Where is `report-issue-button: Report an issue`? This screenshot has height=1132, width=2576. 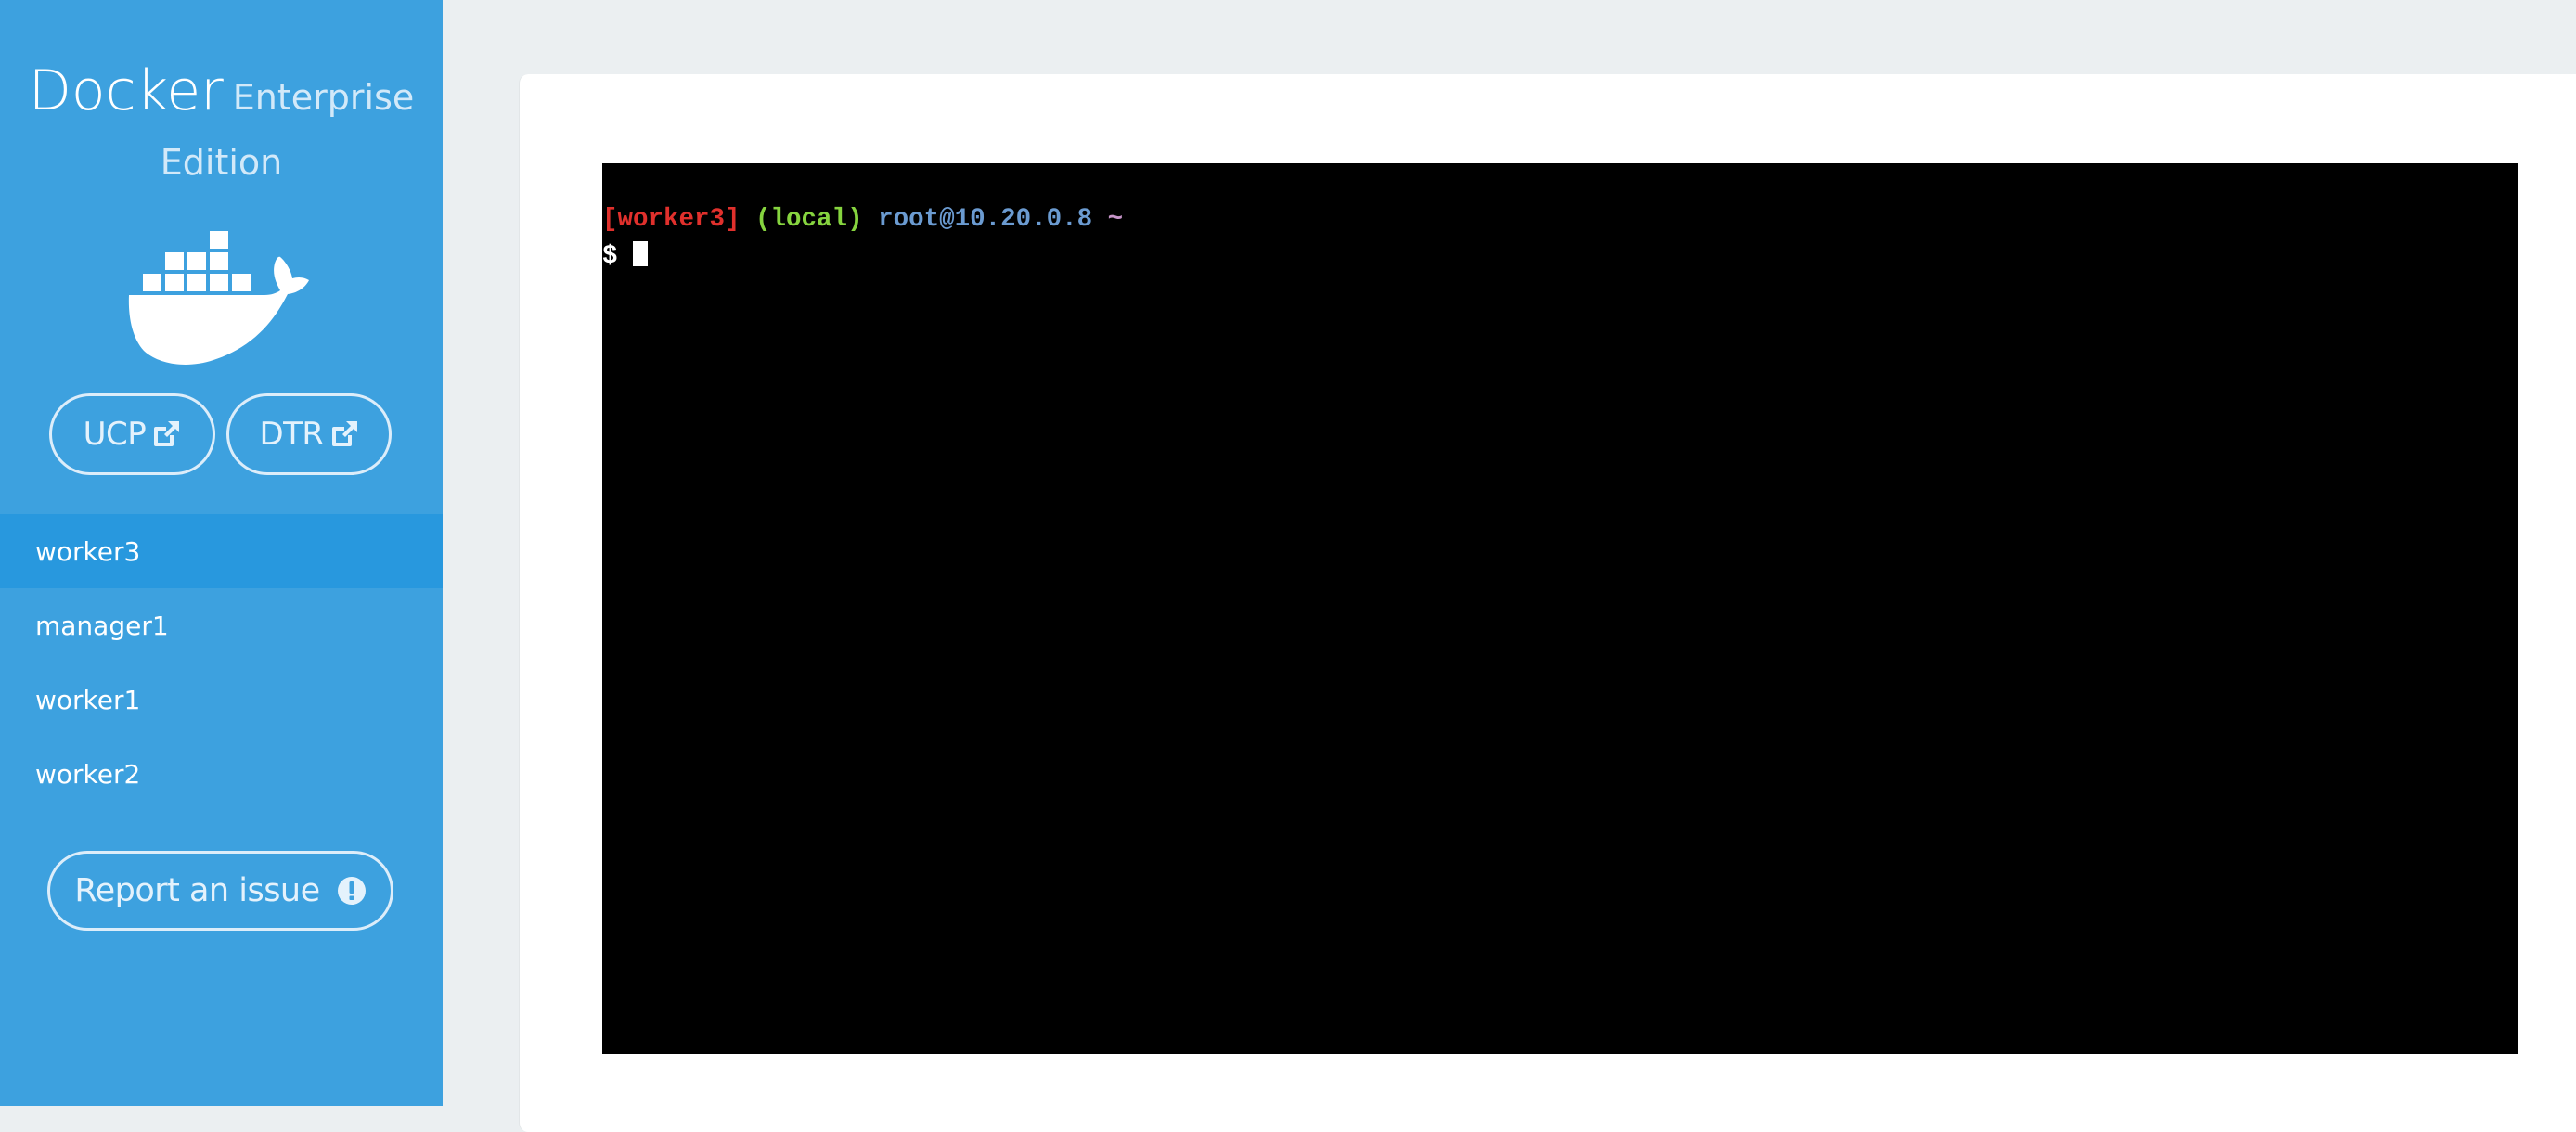
report-issue-button: Report an issue is located at coordinates (220, 891).